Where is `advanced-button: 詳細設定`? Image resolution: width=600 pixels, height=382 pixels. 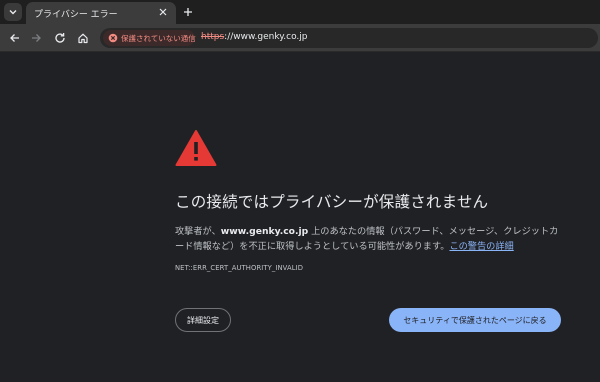 advanced-button: 詳細設定 is located at coordinates (203, 320).